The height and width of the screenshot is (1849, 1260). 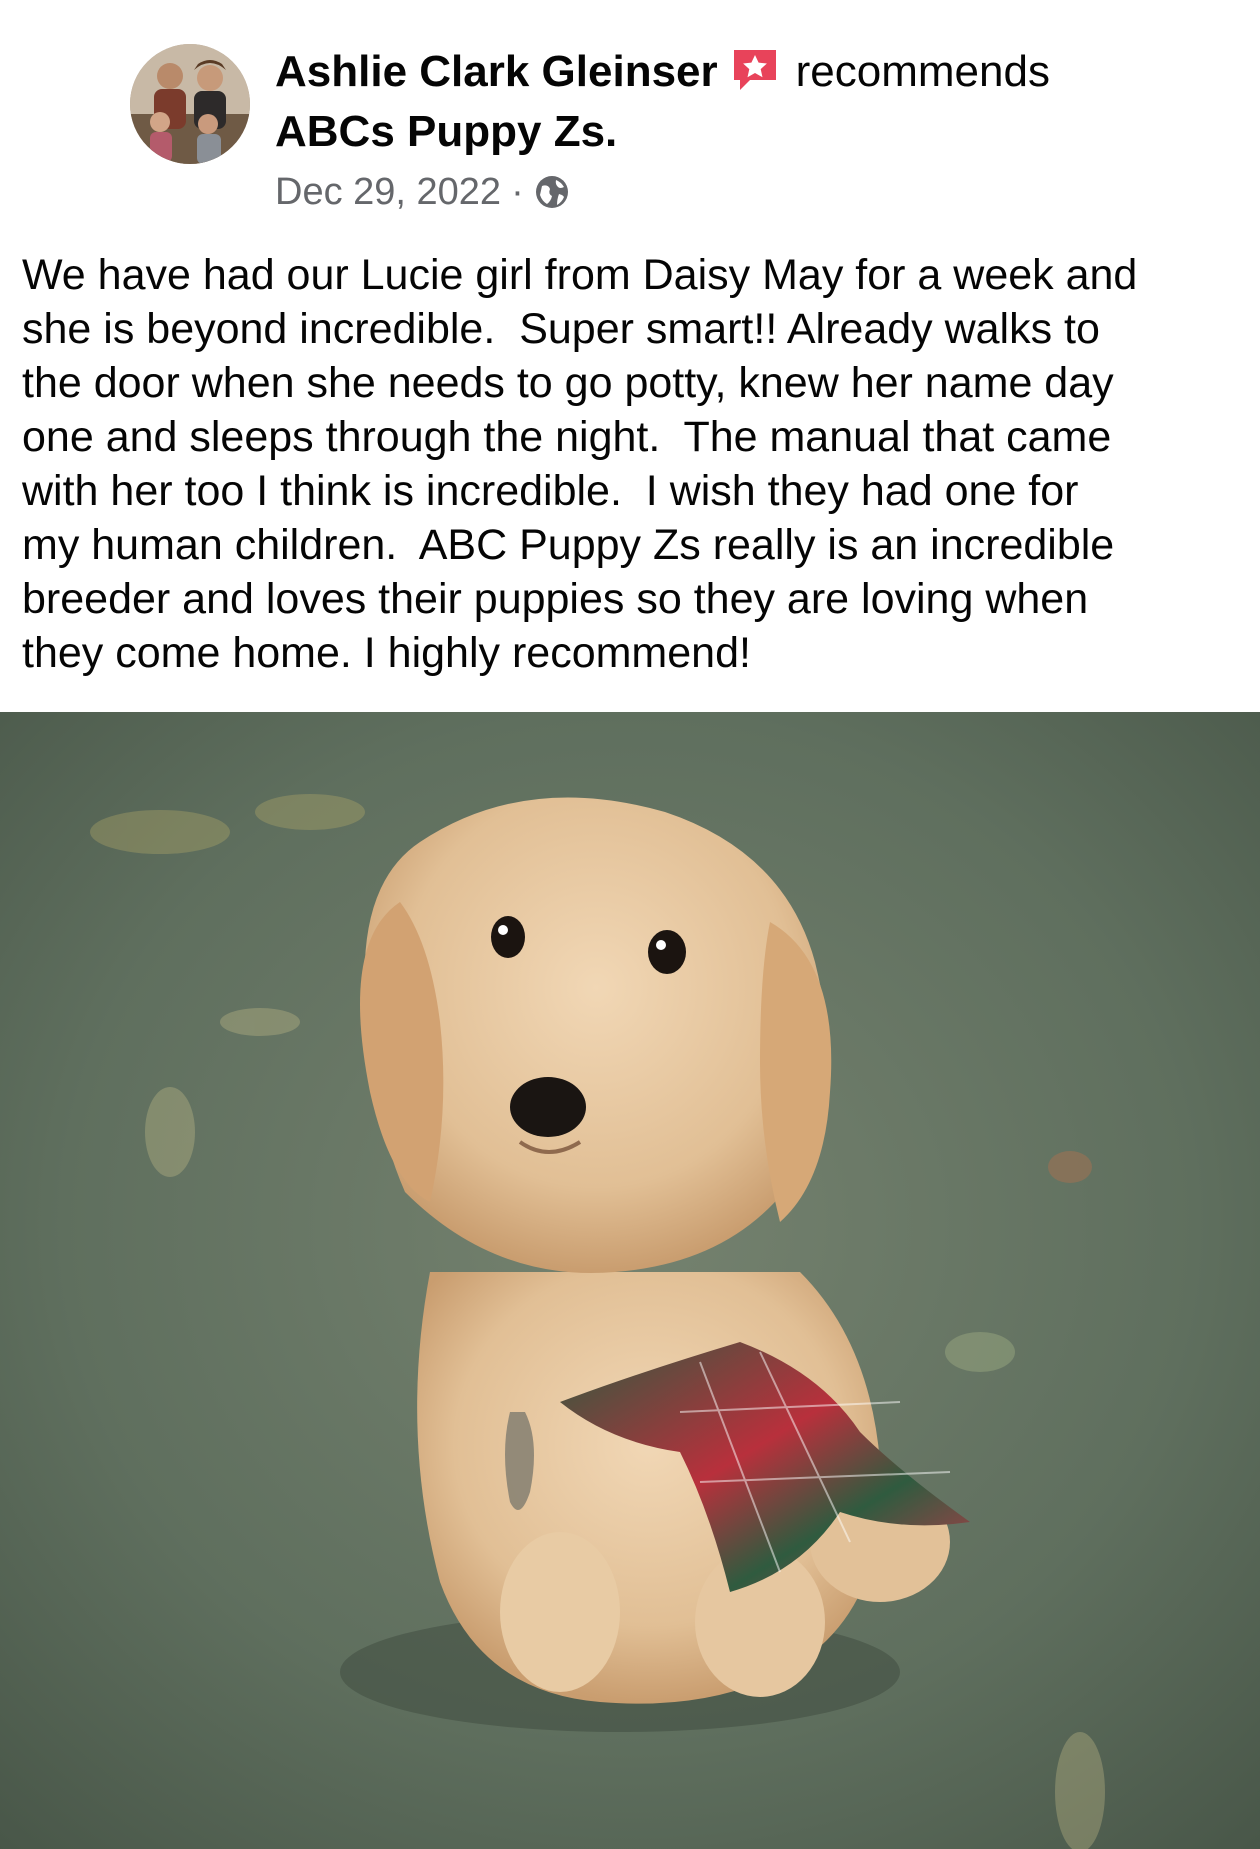 What do you see at coordinates (446, 132) in the screenshot?
I see `page-name-link: ABCs Puppy Zs.` at bounding box center [446, 132].